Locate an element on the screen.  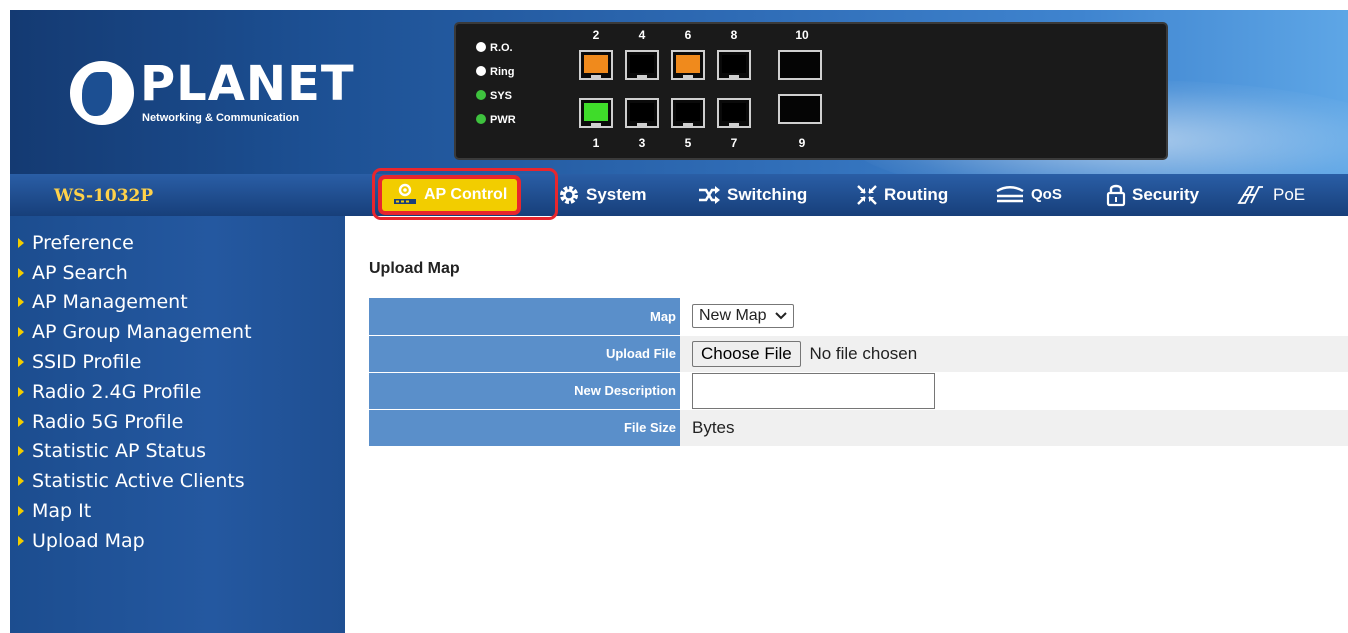
sidebar-item-ap-search: AP Search is located at coordinates (177, 273).